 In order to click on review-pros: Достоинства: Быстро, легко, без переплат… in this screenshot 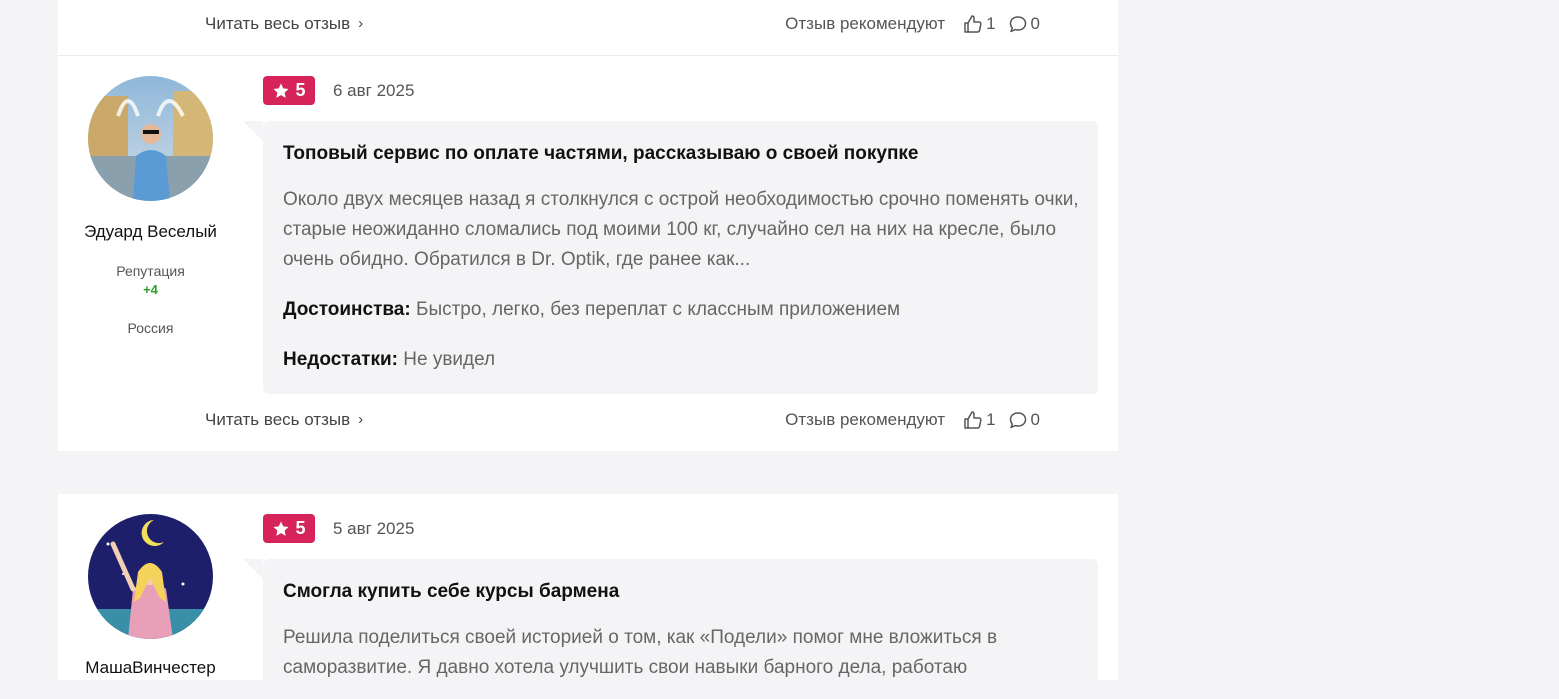, I will do `click(591, 310)`.